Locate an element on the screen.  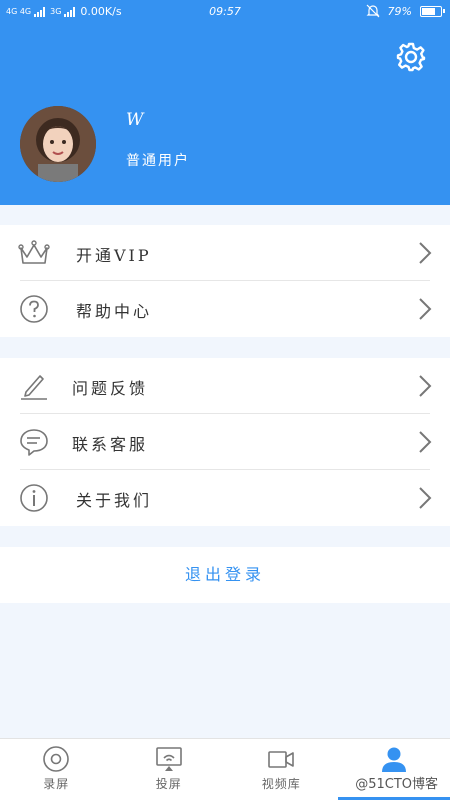
avatar is located at coordinates (58, 144).